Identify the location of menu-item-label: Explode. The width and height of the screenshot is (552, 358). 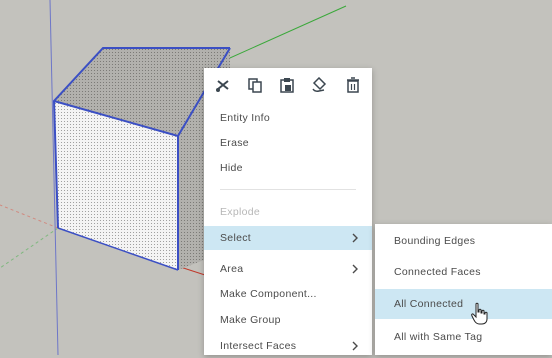
(240, 212).